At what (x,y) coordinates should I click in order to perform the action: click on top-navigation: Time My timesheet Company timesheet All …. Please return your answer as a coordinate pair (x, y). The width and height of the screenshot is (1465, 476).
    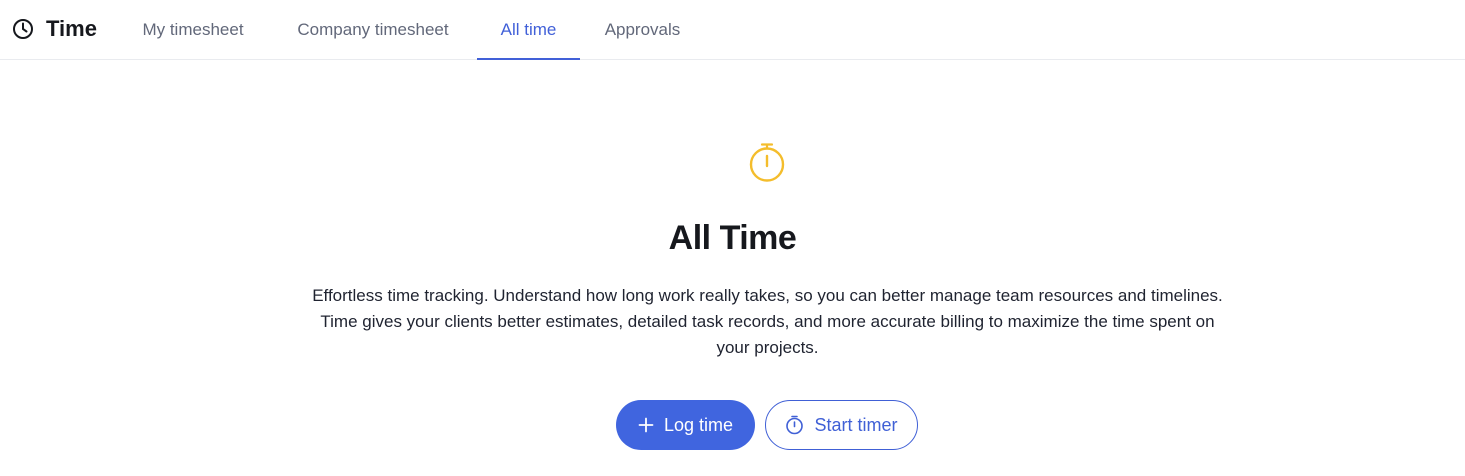
    Looking at the image, I should click on (732, 30).